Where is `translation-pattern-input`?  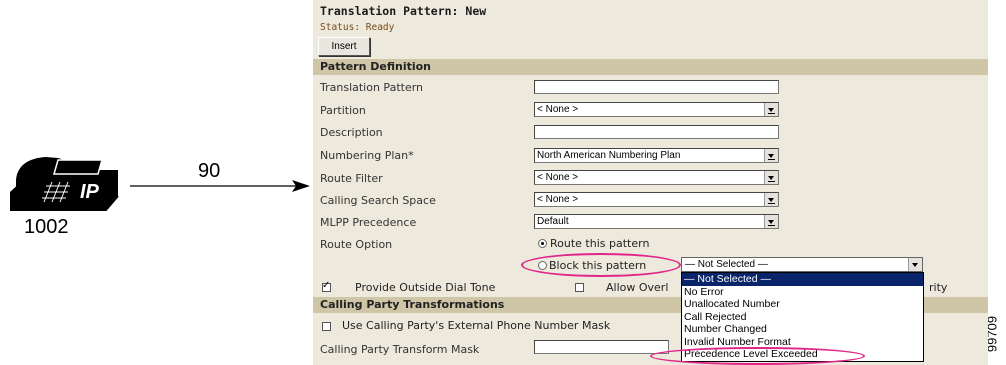
translation-pattern-input is located at coordinates (656, 87).